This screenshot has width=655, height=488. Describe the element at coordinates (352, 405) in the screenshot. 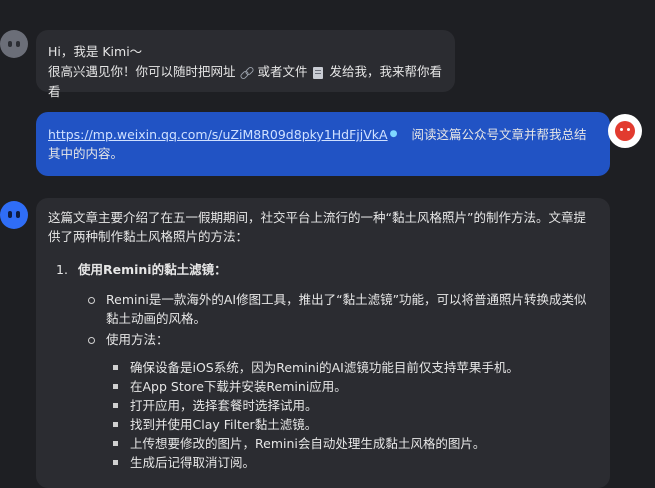

I see `step-item: 打开应用，选择套餐时选择试用。` at that location.